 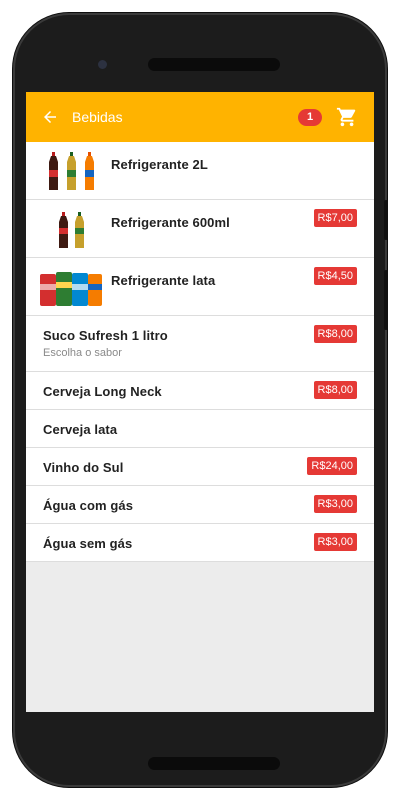 What do you see at coordinates (82, 353) in the screenshot?
I see `item-subtitle: Escolha o sabor` at bounding box center [82, 353].